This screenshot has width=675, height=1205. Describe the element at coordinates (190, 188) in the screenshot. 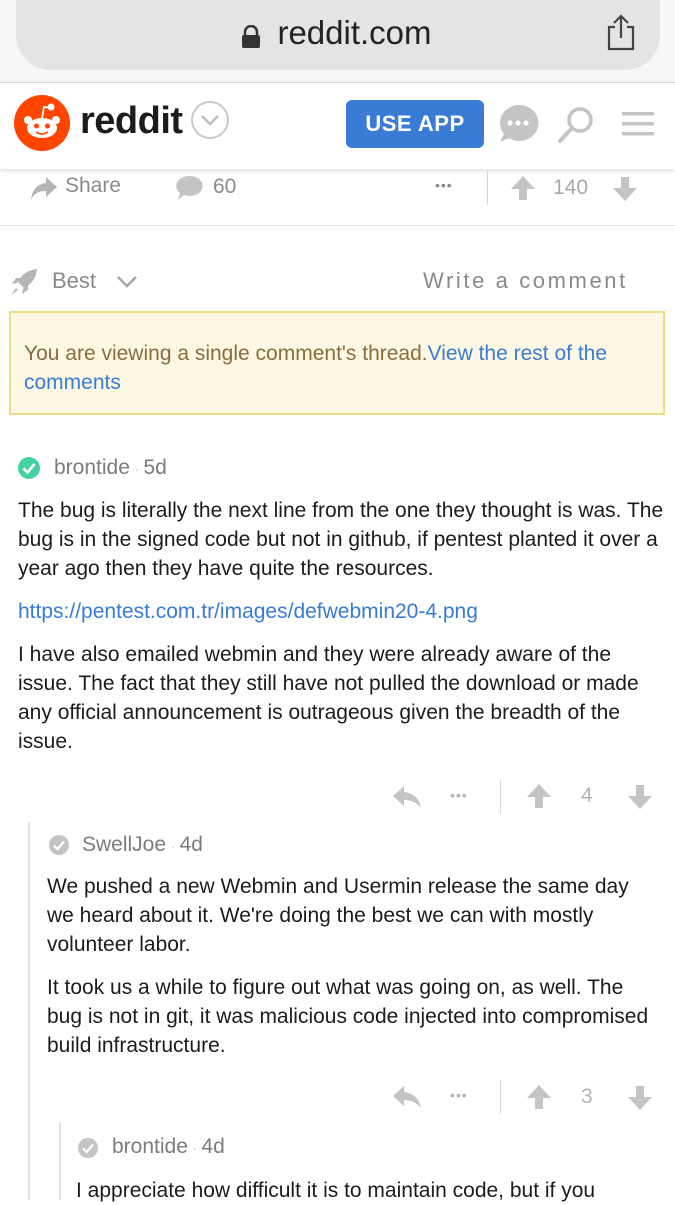

I see `comment-icon` at that location.